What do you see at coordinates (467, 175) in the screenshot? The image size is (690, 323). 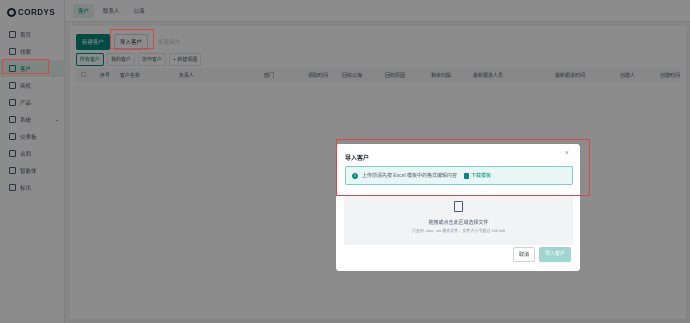 I see `excel-icon` at bounding box center [467, 175].